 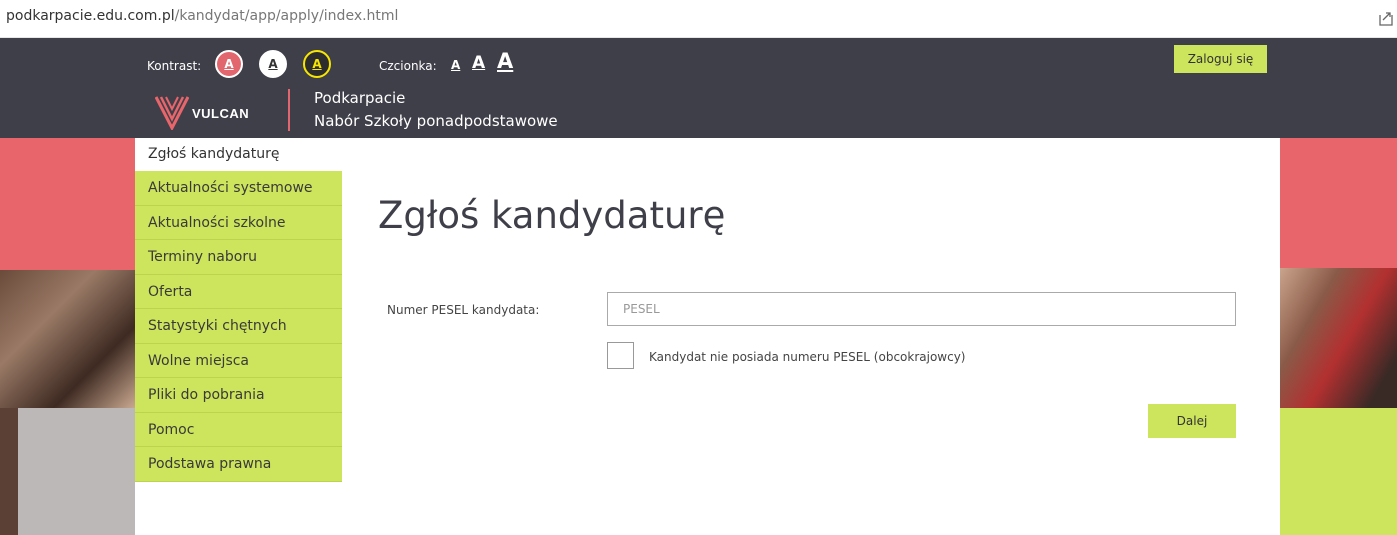 What do you see at coordinates (436, 121) in the screenshot?
I see `brand-subtitle: Nabór Szkoły ponadpodstawowe` at bounding box center [436, 121].